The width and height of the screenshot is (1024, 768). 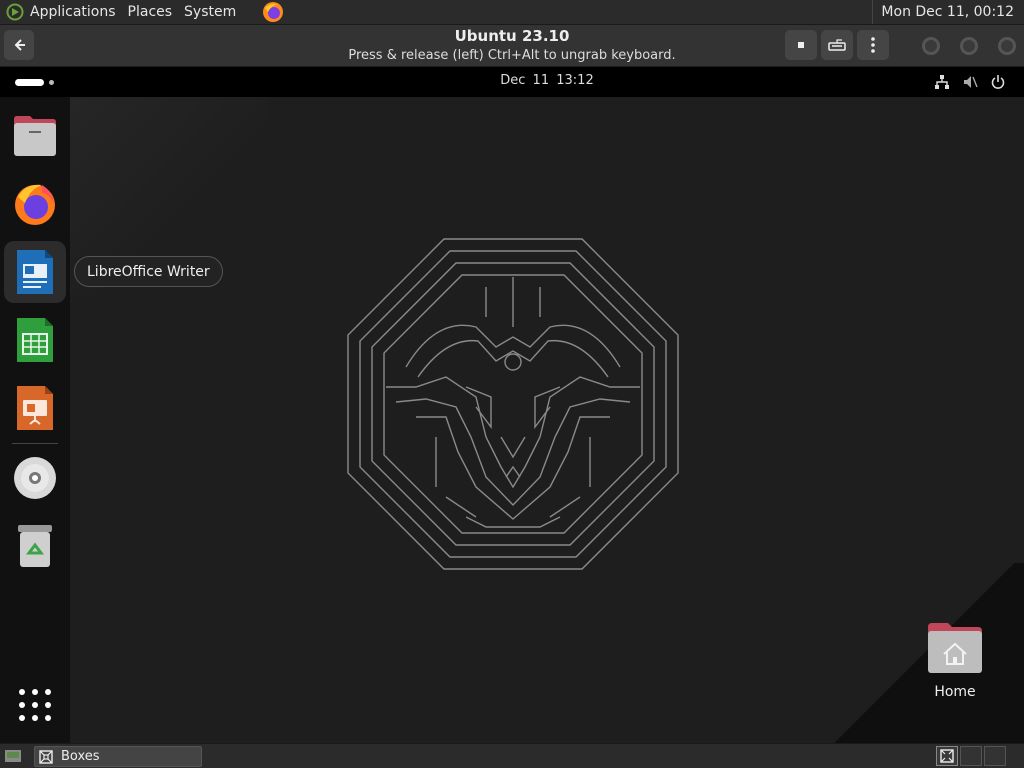 I want to click on guest-time: 13:12, so click(x=575, y=80).